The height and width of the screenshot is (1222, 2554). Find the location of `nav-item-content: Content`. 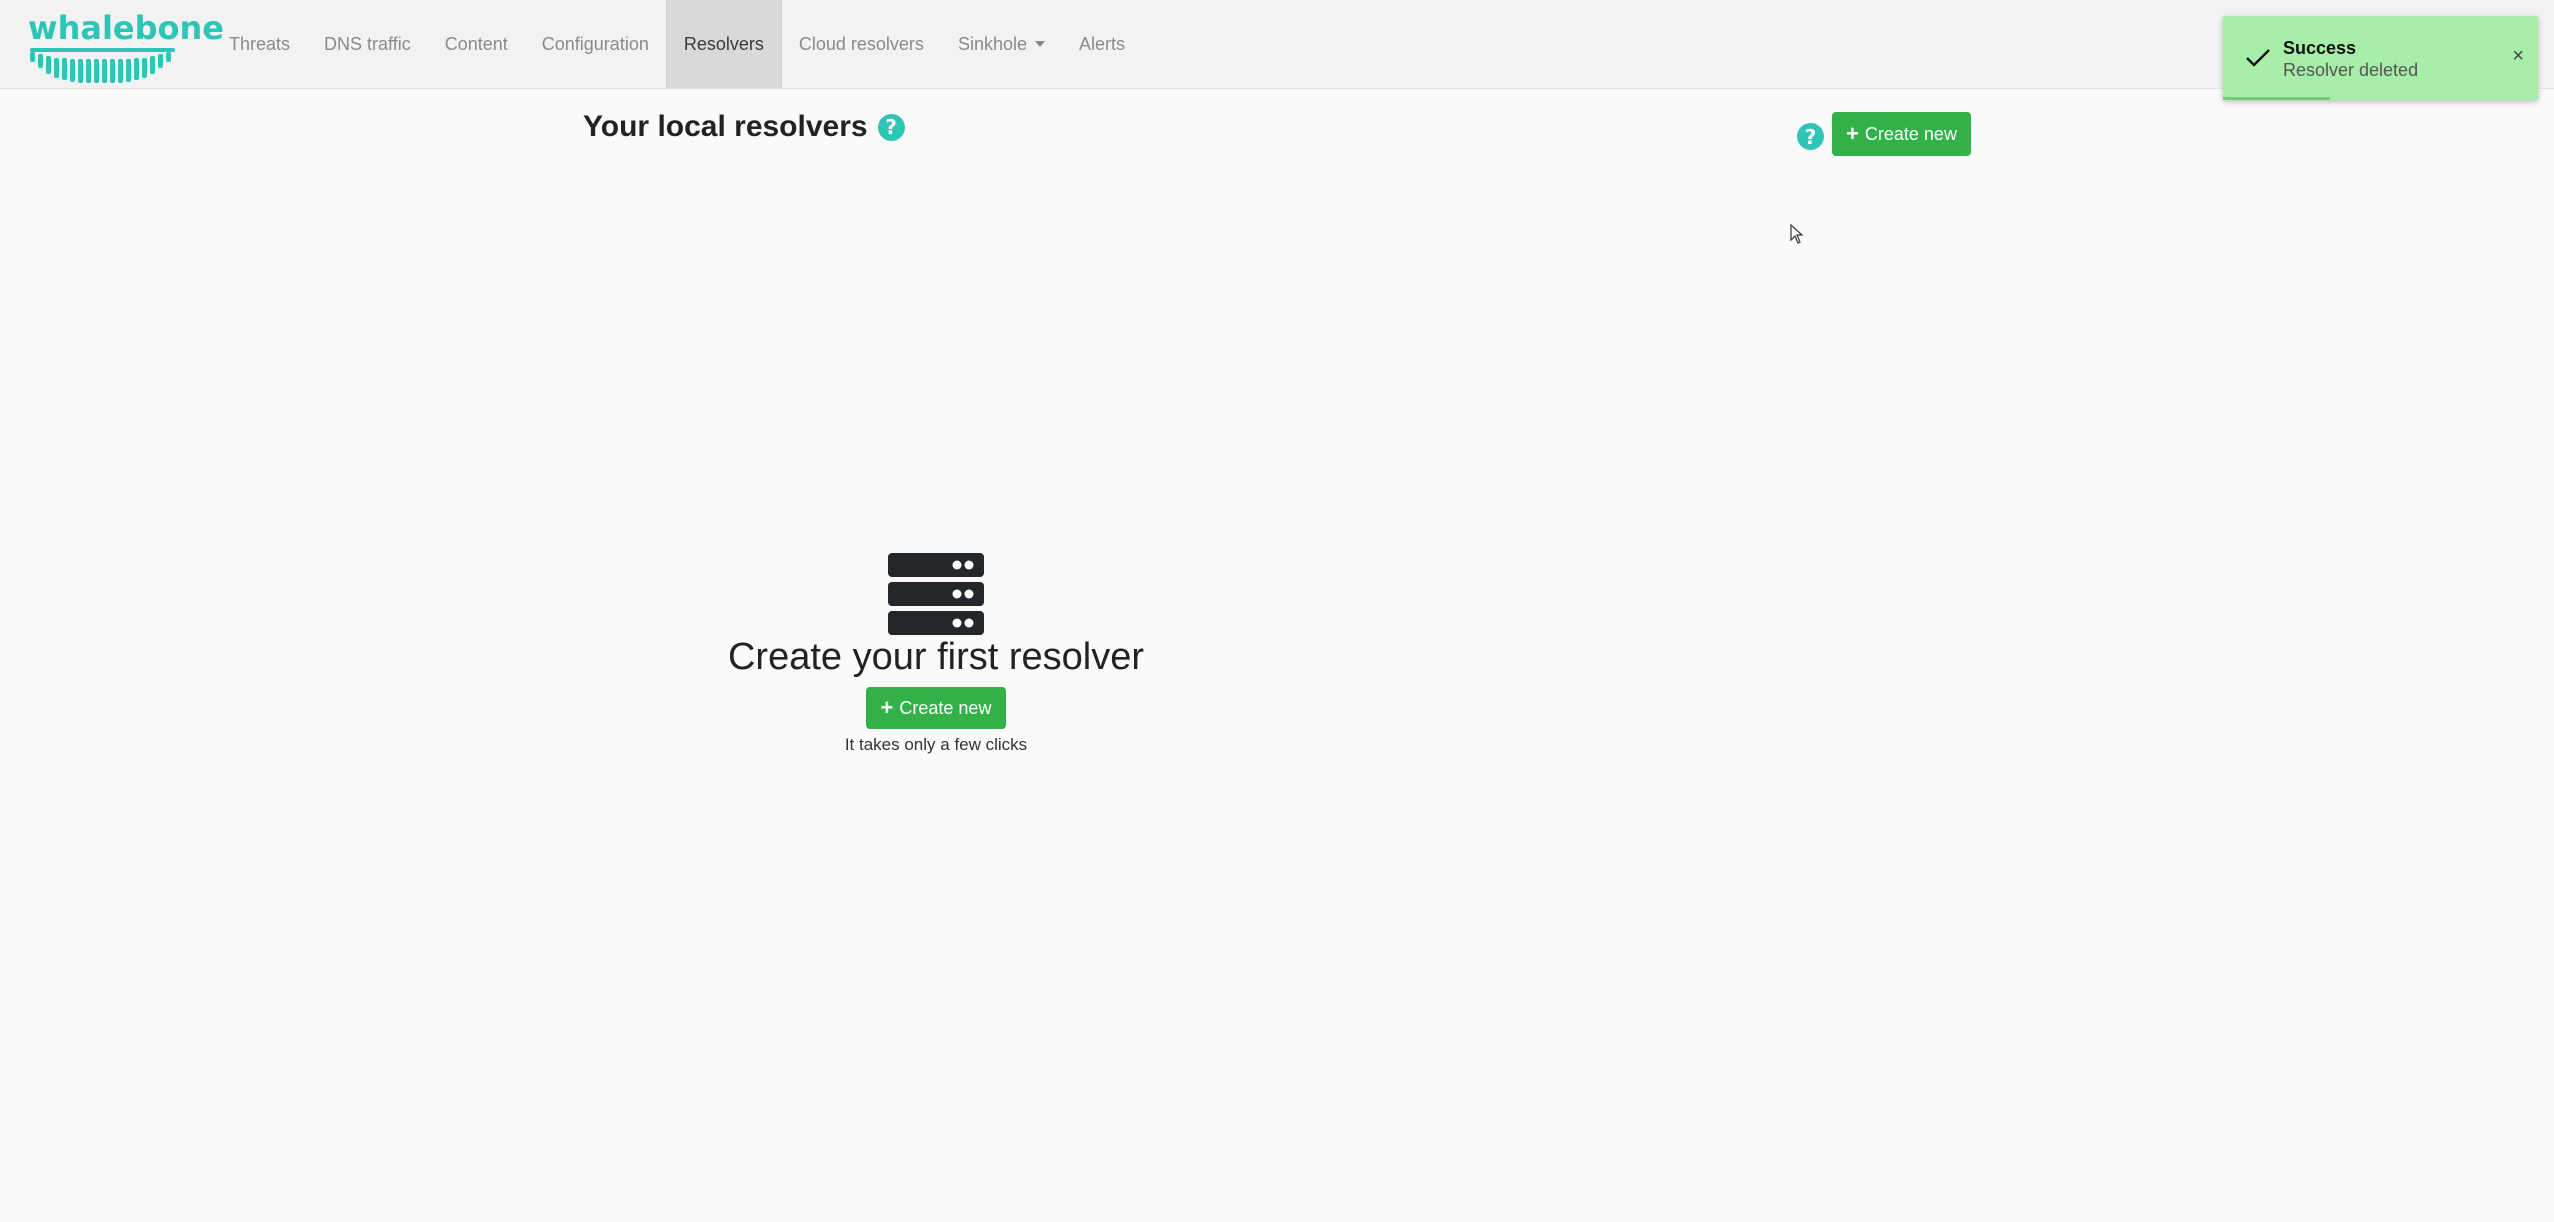

nav-item-content: Content is located at coordinates (476, 44).